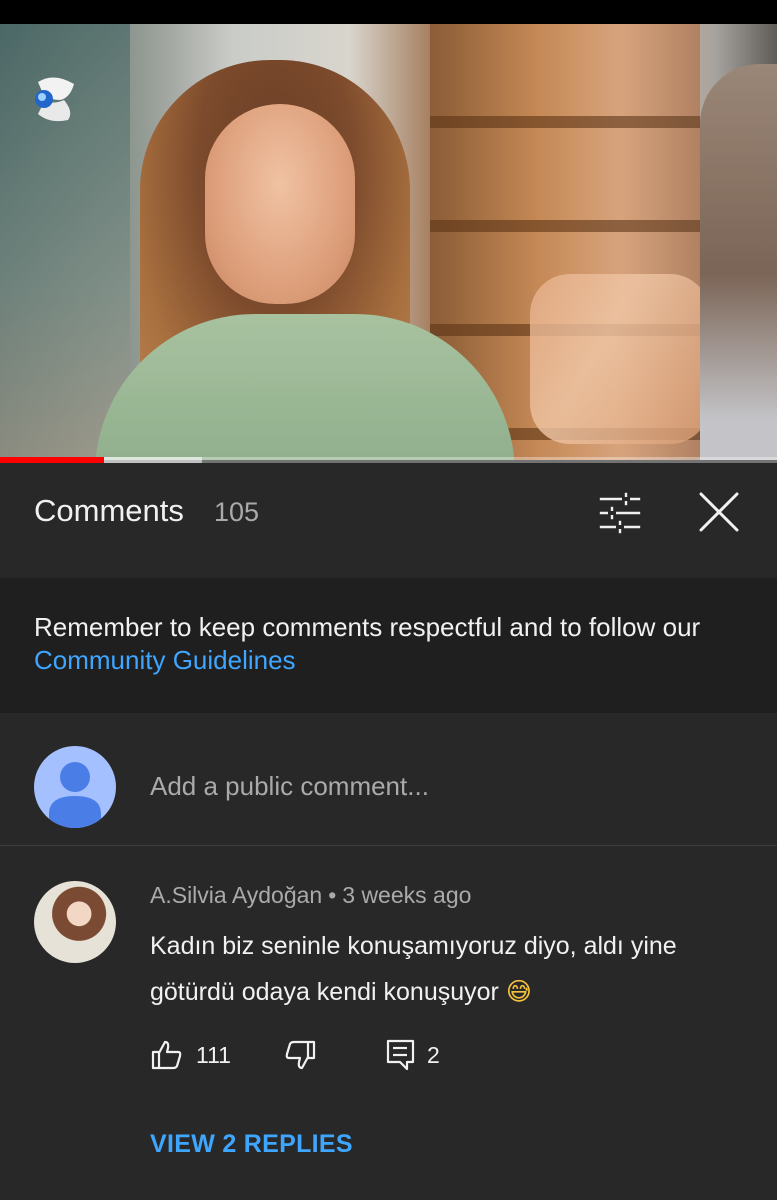  What do you see at coordinates (237, 512) in the screenshot?
I see `comments-count: 105` at bounding box center [237, 512].